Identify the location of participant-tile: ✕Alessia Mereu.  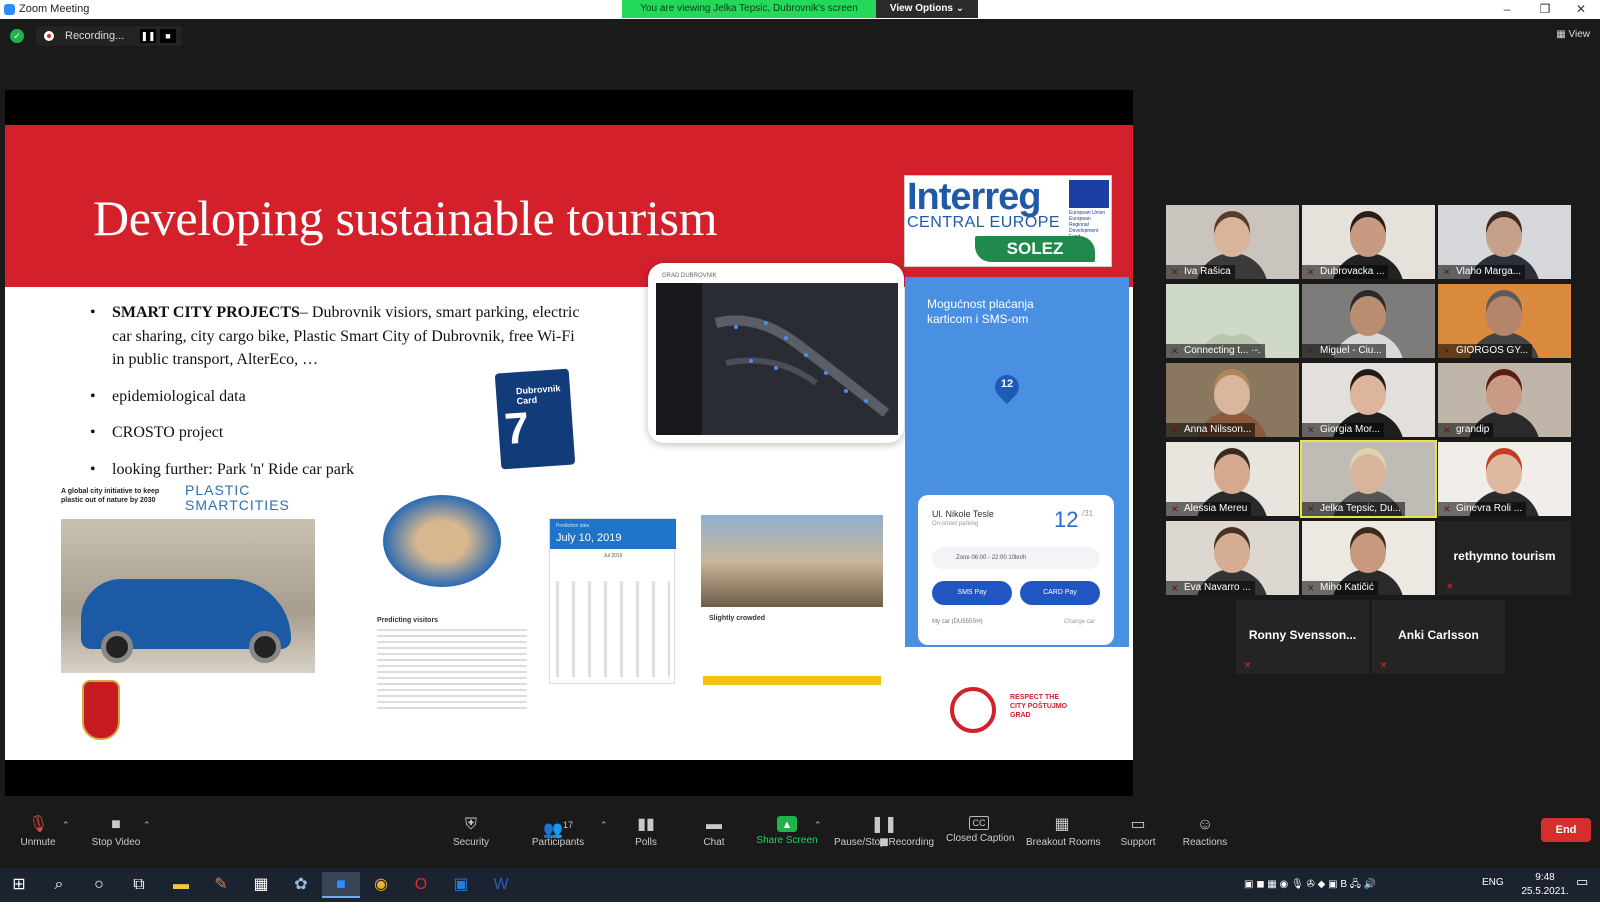
(1232, 479).